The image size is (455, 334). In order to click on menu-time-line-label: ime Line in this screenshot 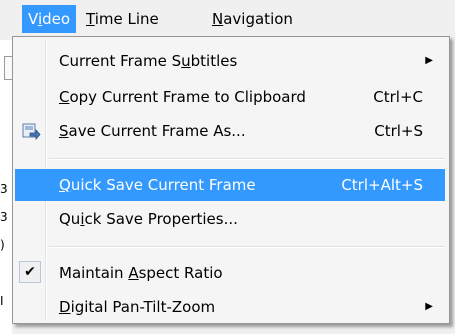, I will do `click(126, 19)`.